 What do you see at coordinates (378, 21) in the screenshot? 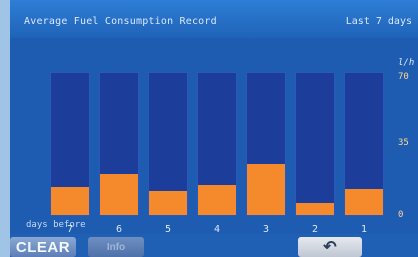
I see `period-label: Last 7 days` at bounding box center [378, 21].